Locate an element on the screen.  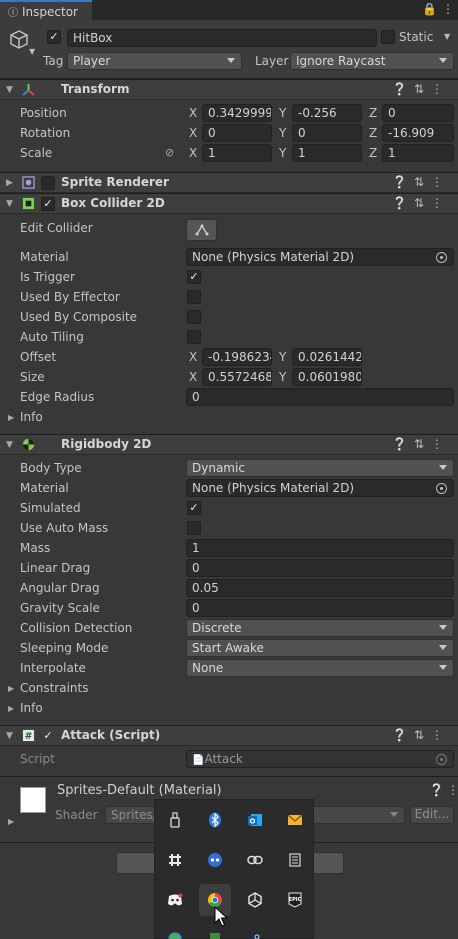
position-y-input: -0.256 is located at coordinates (327, 113).